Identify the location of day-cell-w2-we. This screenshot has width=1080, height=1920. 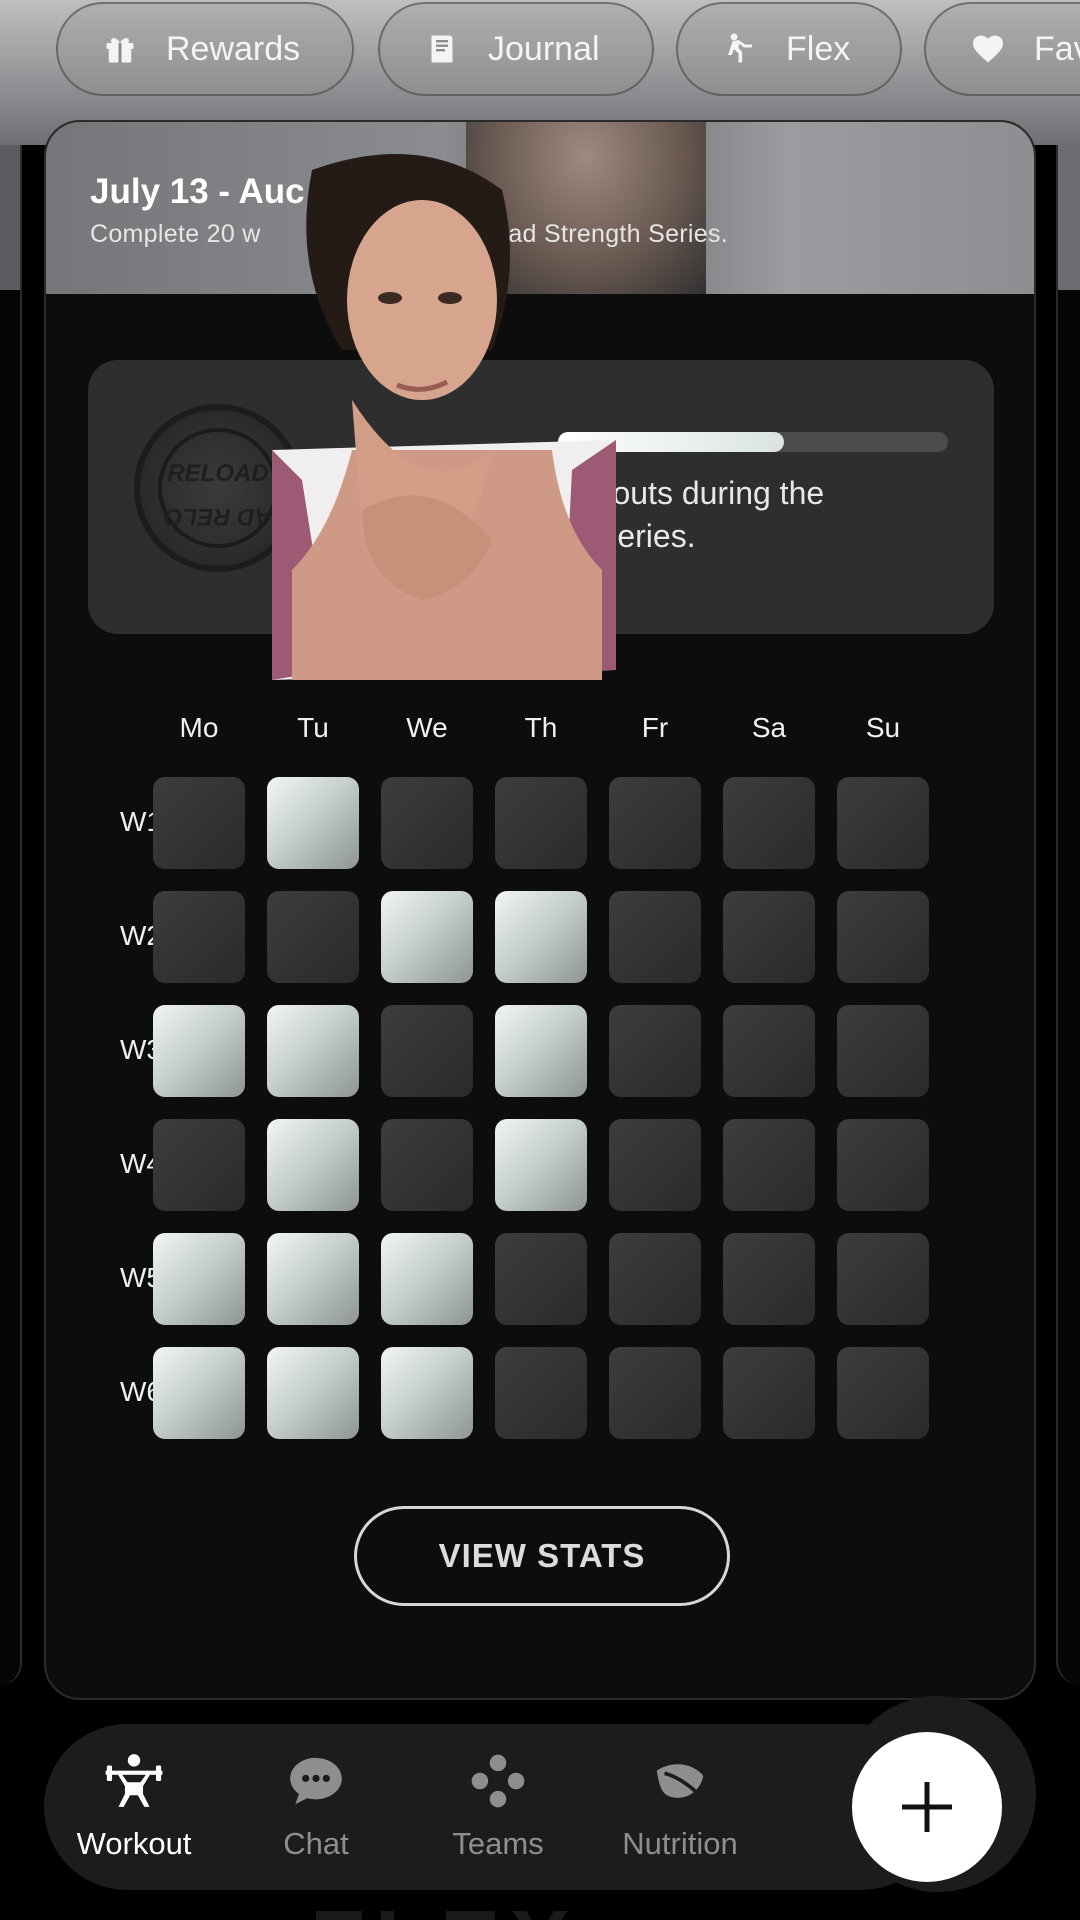
(427, 937).